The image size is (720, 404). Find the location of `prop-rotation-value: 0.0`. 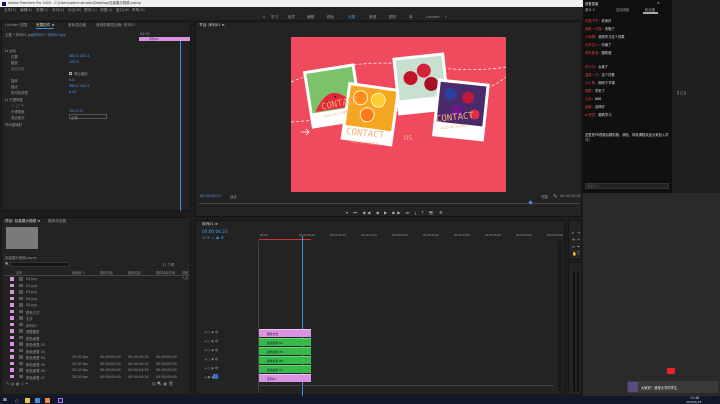

prop-rotation-value: 0.0 is located at coordinates (71, 80).